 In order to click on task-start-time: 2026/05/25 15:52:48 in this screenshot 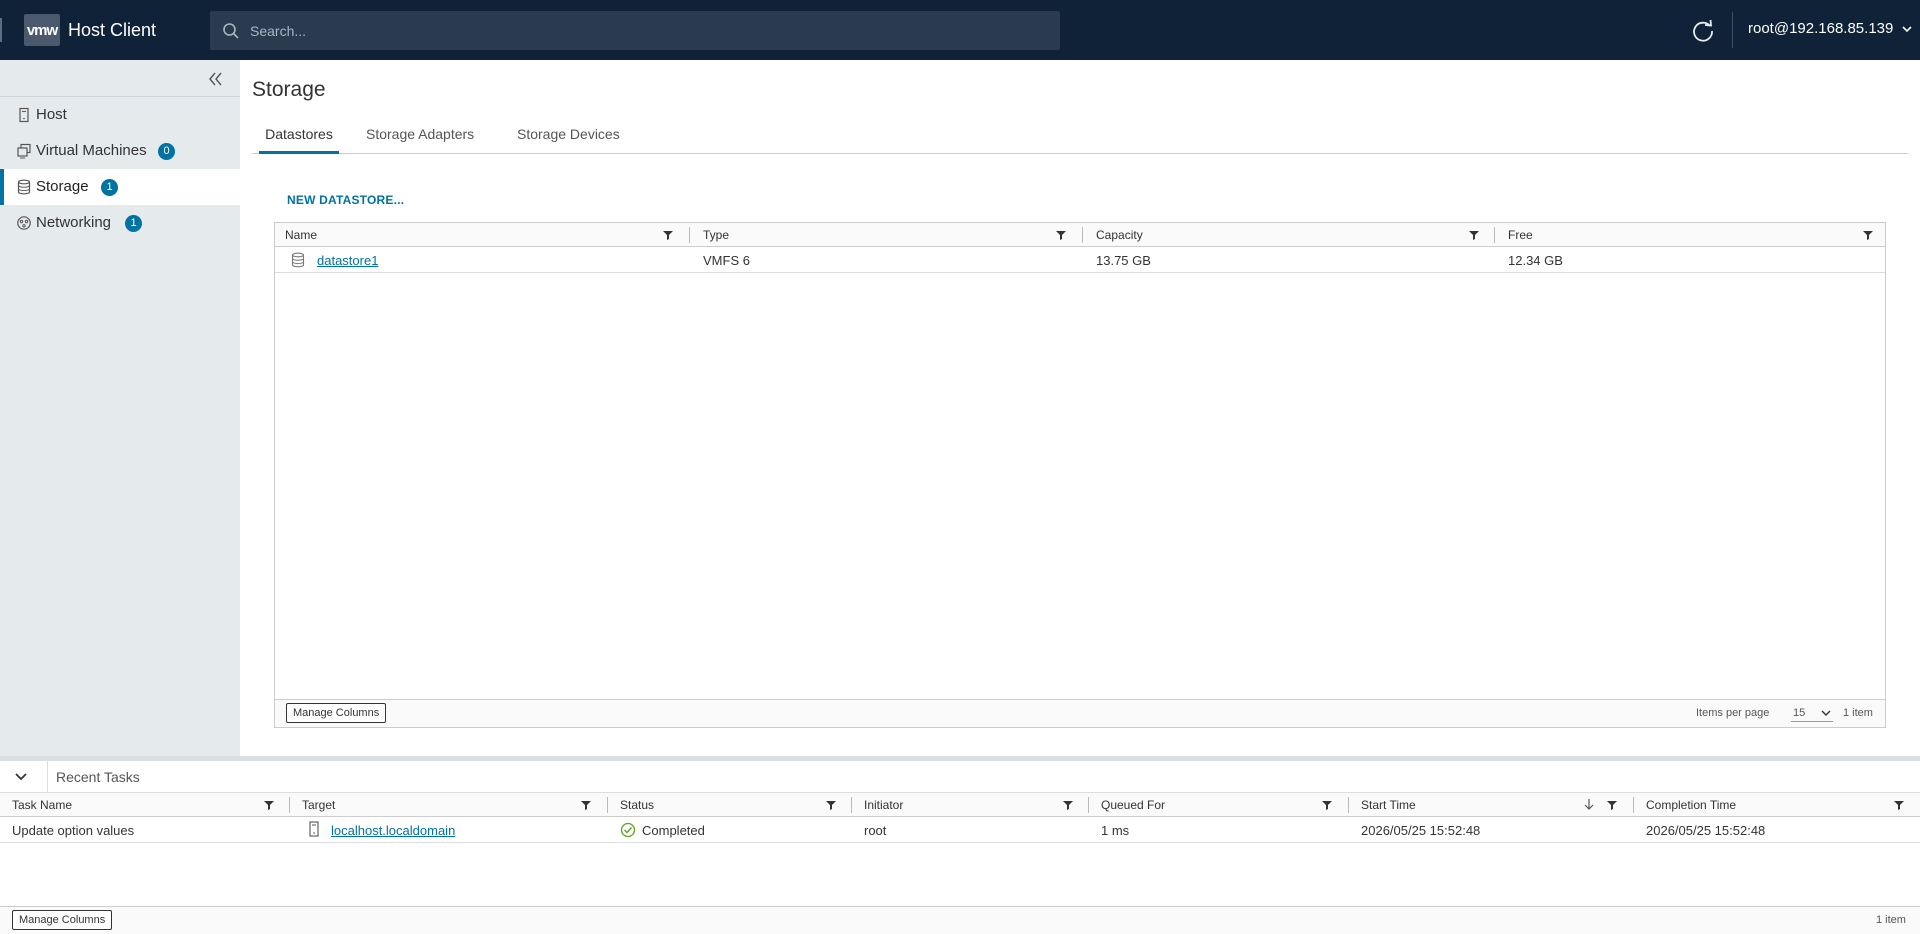, I will do `click(1421, 830)`.